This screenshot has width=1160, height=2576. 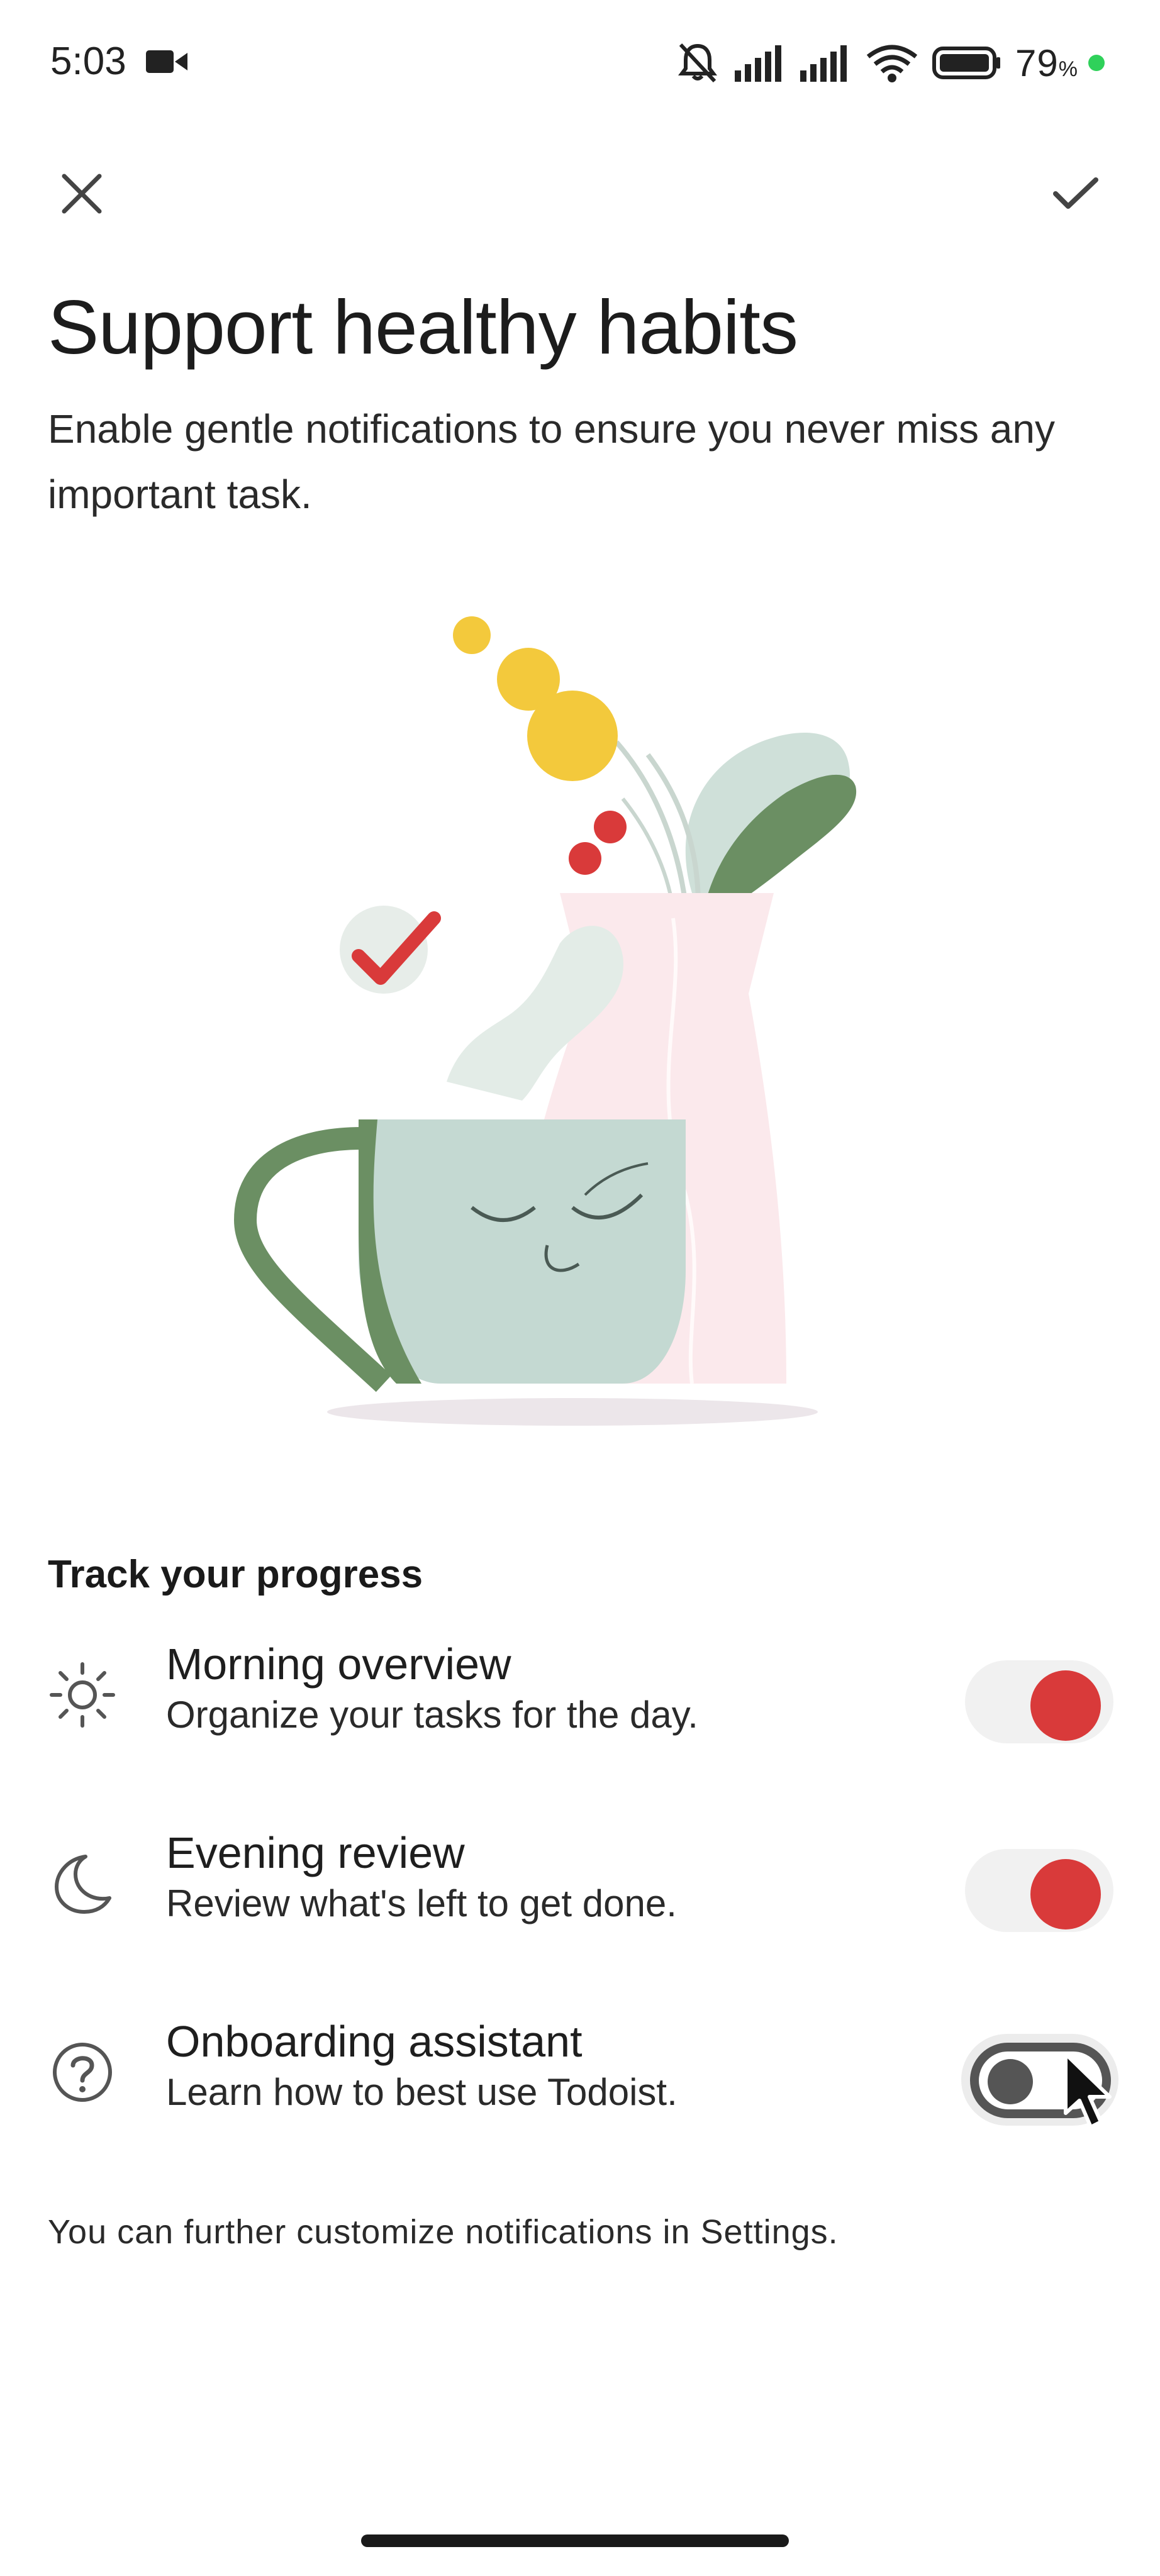 I want to click on morning-overview-toggle, so click(x=1039, y=1701).